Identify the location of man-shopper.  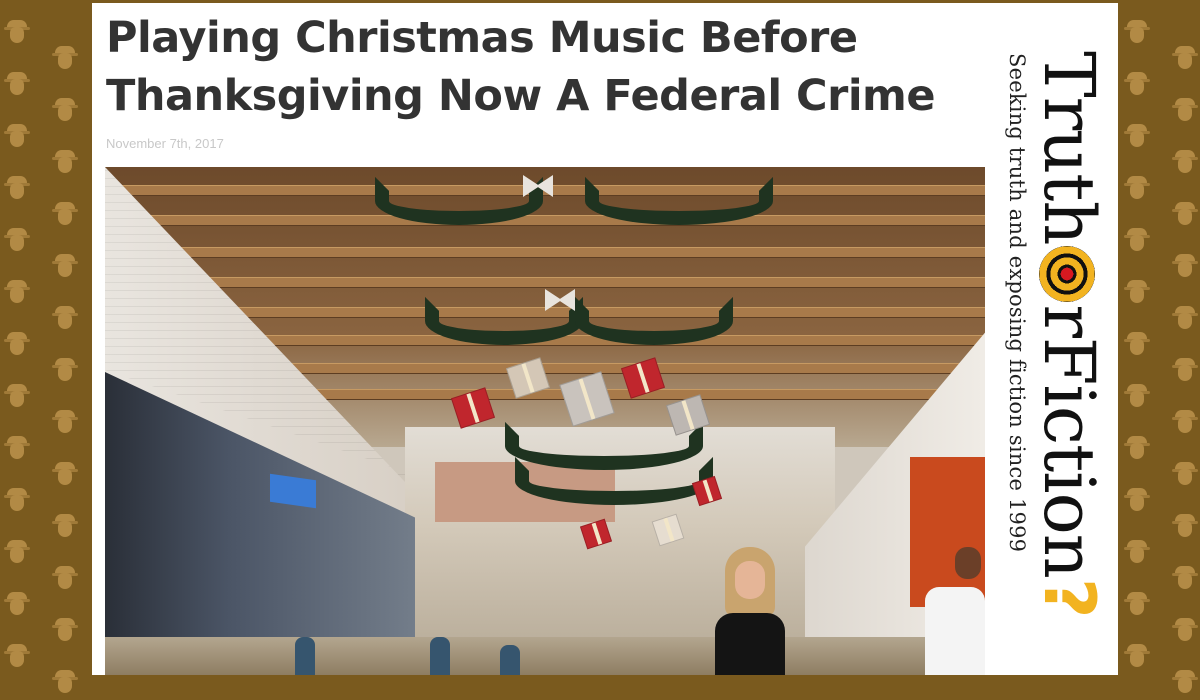
(950, 611).